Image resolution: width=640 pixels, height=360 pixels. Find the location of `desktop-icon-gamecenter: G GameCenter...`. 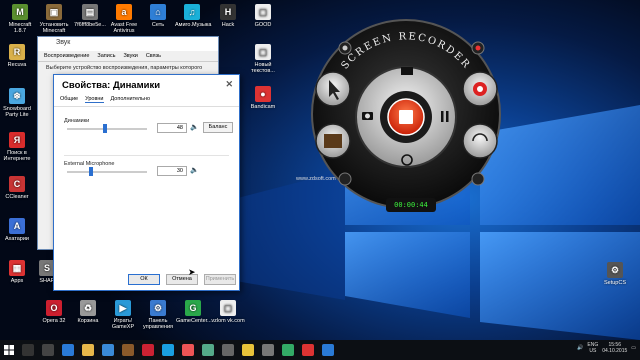

desktop-icon-gamecenter: G GameCenter... is located at coordinates (194, 312).